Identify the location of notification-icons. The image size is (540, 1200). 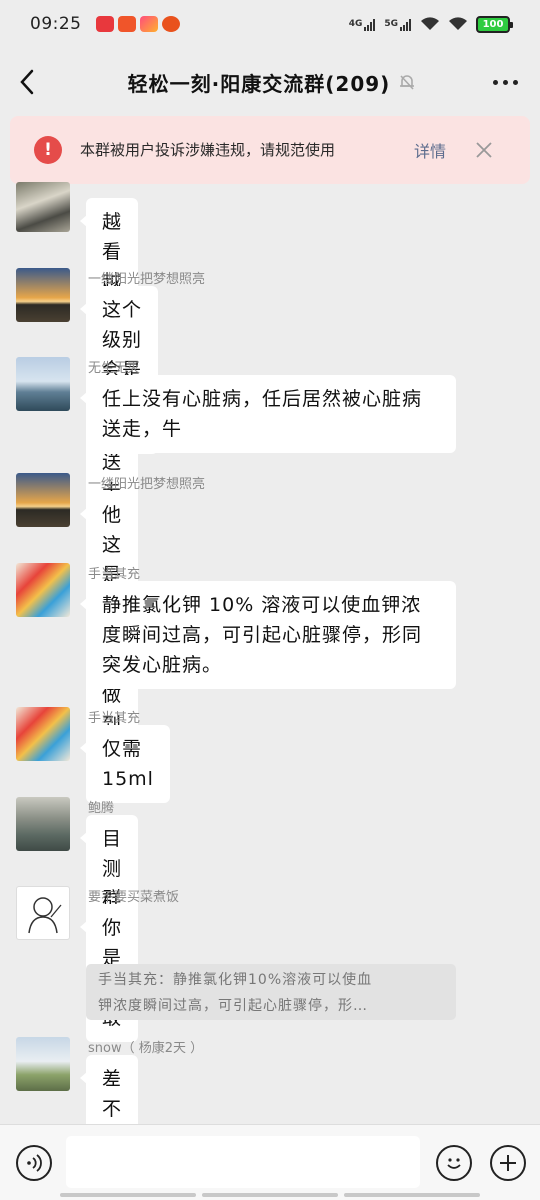
(137, 24).